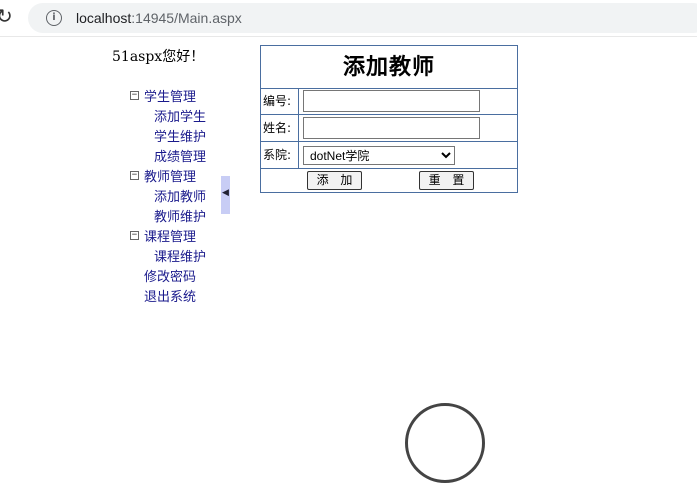  I want to click on tree-item-teacher-maintain: 教师维护, so click(180, 215).